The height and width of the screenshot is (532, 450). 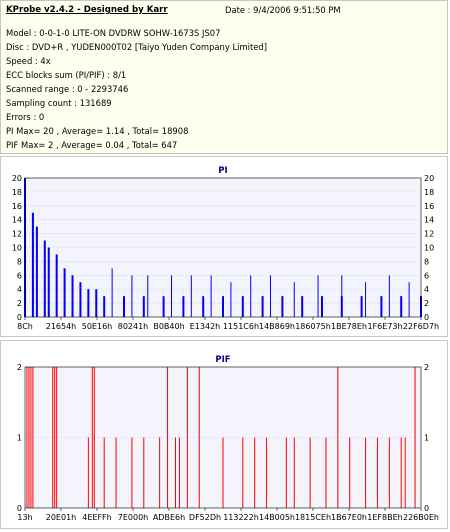 I want to click on x-tick-label: 80241h, so click(x=133, y=326).